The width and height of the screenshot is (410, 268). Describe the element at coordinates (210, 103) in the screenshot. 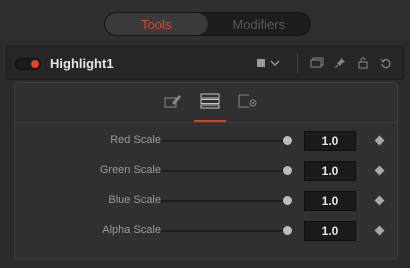

I see `list-settings-icon` at that location.